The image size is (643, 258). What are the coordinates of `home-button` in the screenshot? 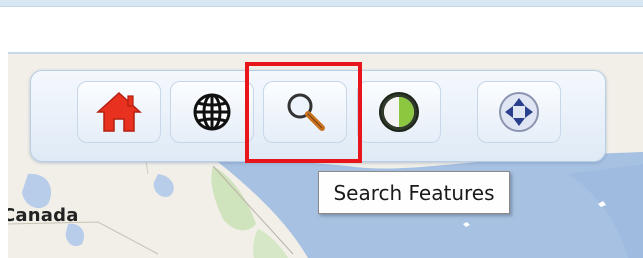 It's located at (119, 112).